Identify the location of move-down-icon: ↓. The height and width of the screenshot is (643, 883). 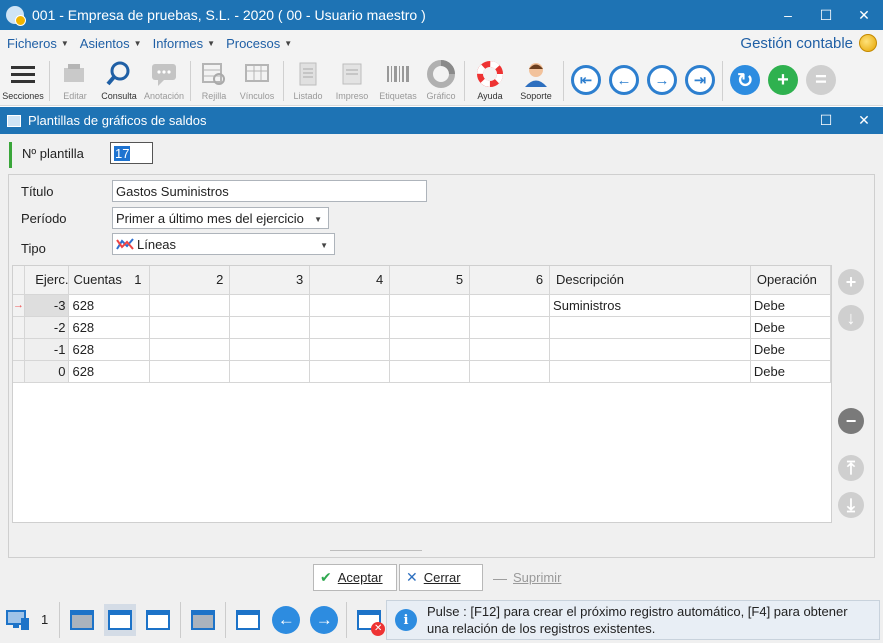
(851, 318).